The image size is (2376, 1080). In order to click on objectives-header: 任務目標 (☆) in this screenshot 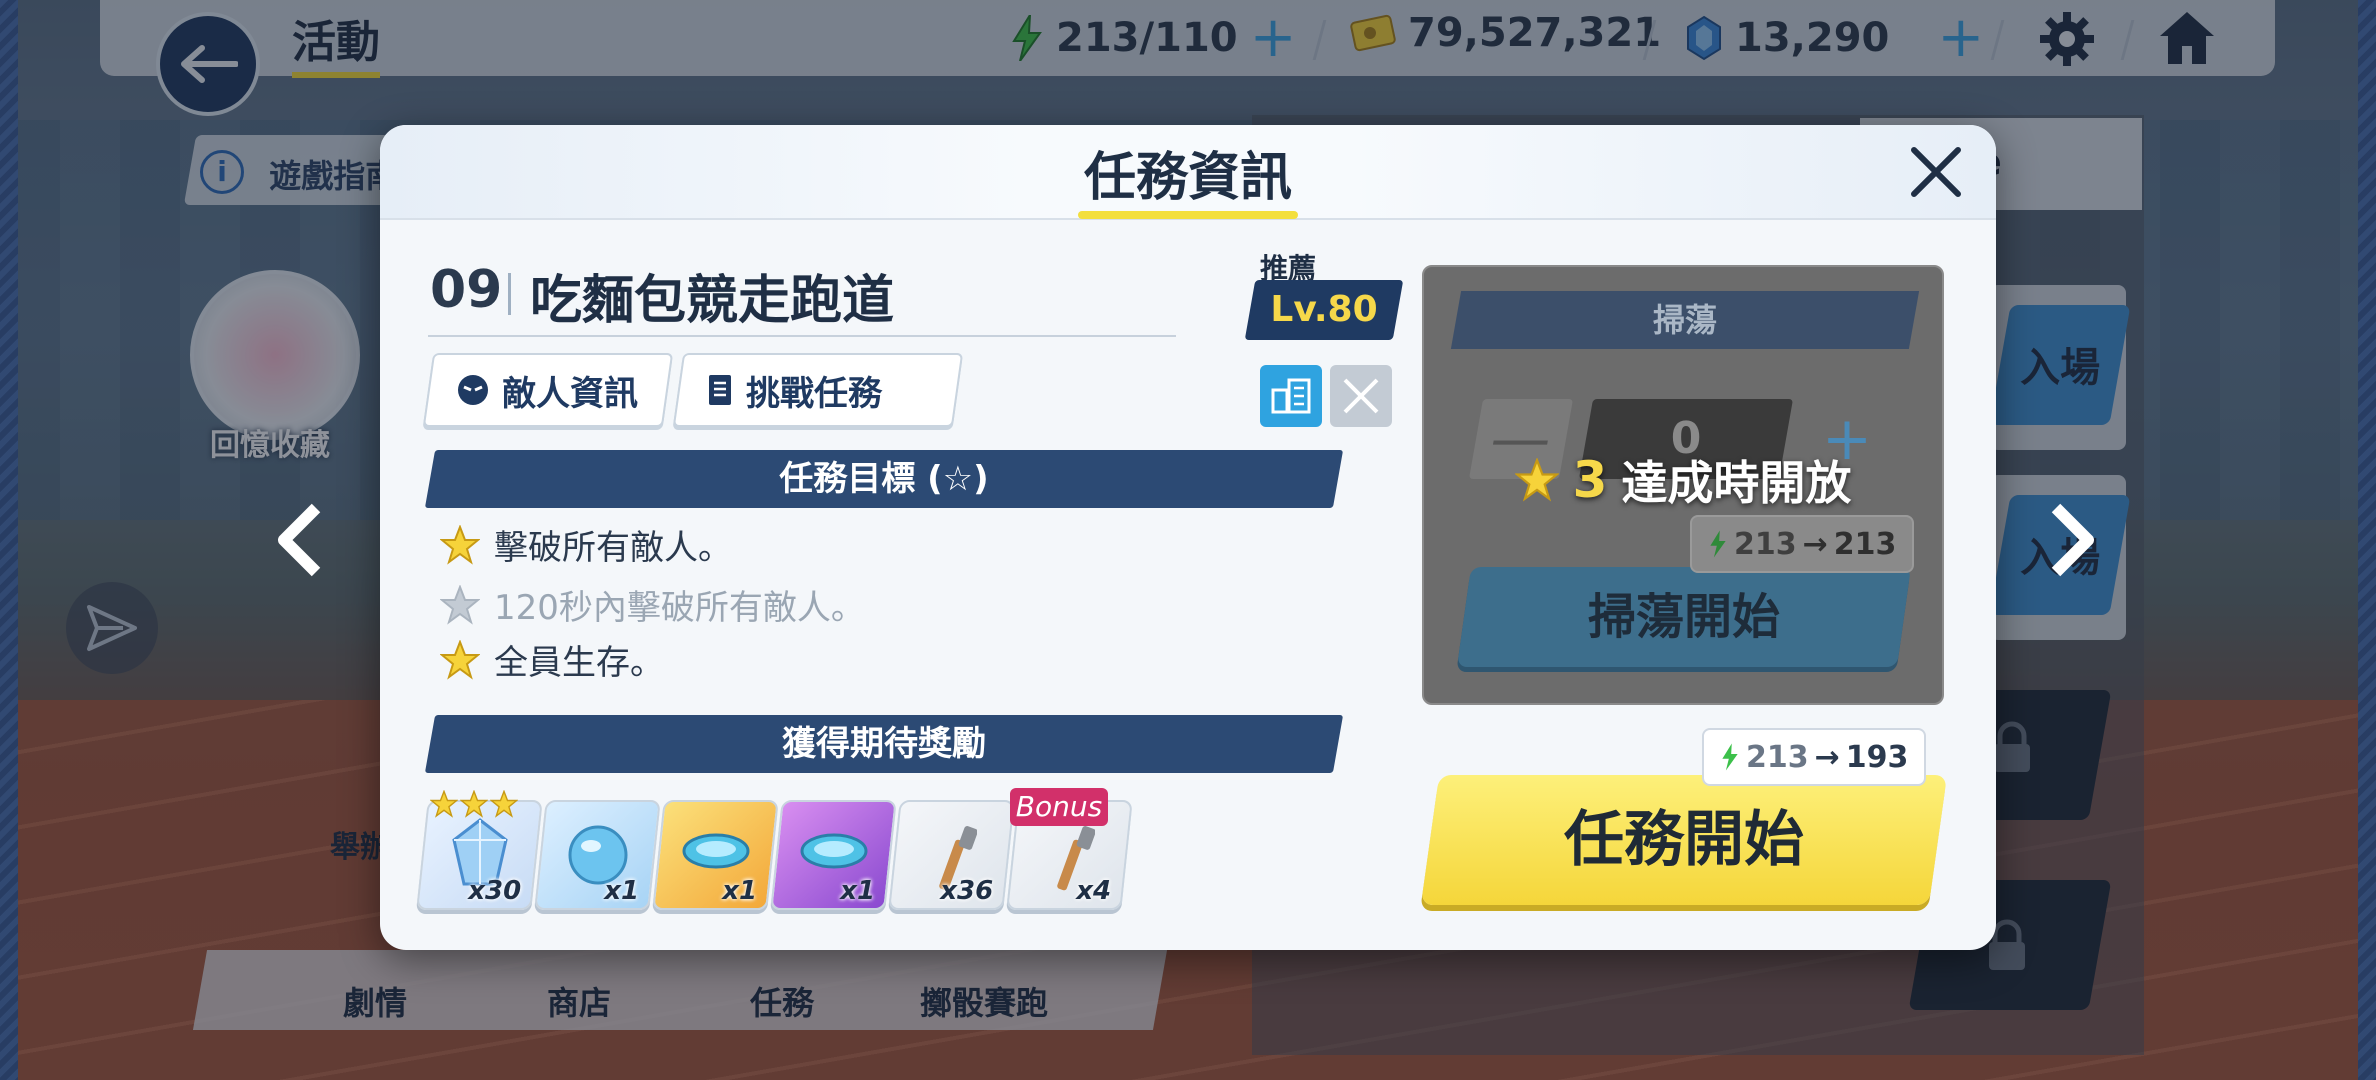, I will do `click(884, 479)`.